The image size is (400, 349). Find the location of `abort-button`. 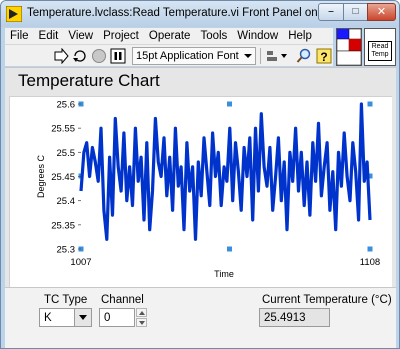

abort-button is located at coordinates (99, 56).